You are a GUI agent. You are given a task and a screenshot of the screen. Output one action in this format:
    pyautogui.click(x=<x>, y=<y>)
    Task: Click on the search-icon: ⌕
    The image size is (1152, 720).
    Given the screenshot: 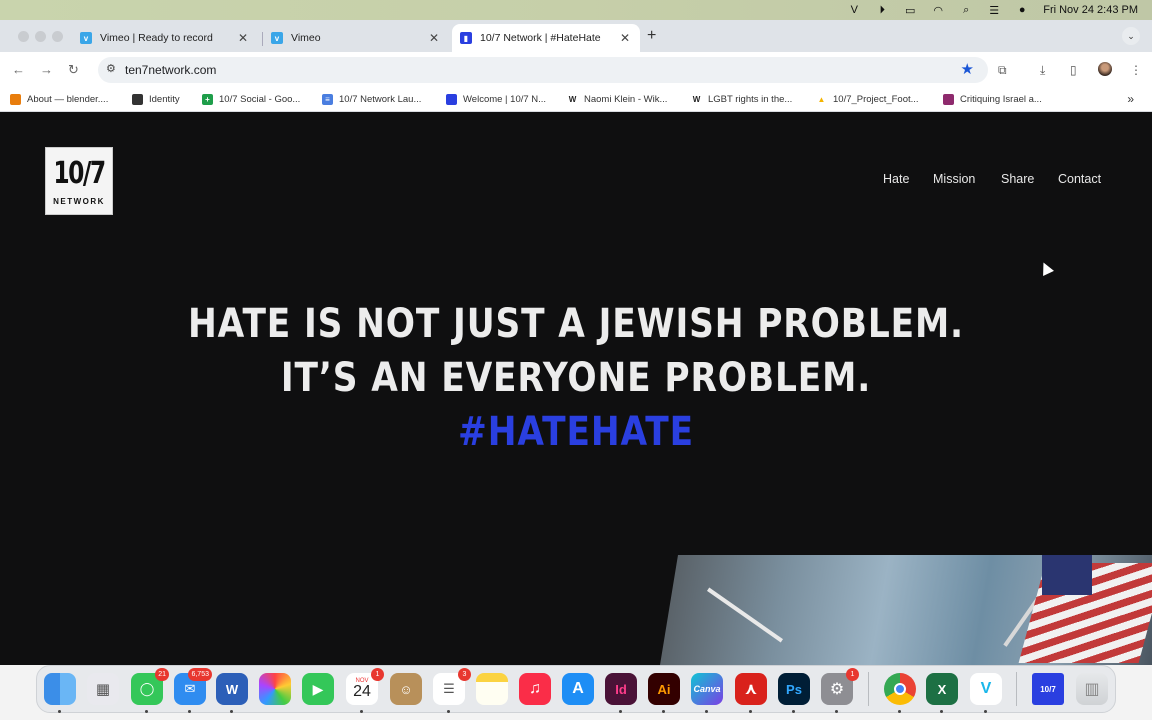 What is the action you would take?
    pyautogui.click(x=966, y=10)
    